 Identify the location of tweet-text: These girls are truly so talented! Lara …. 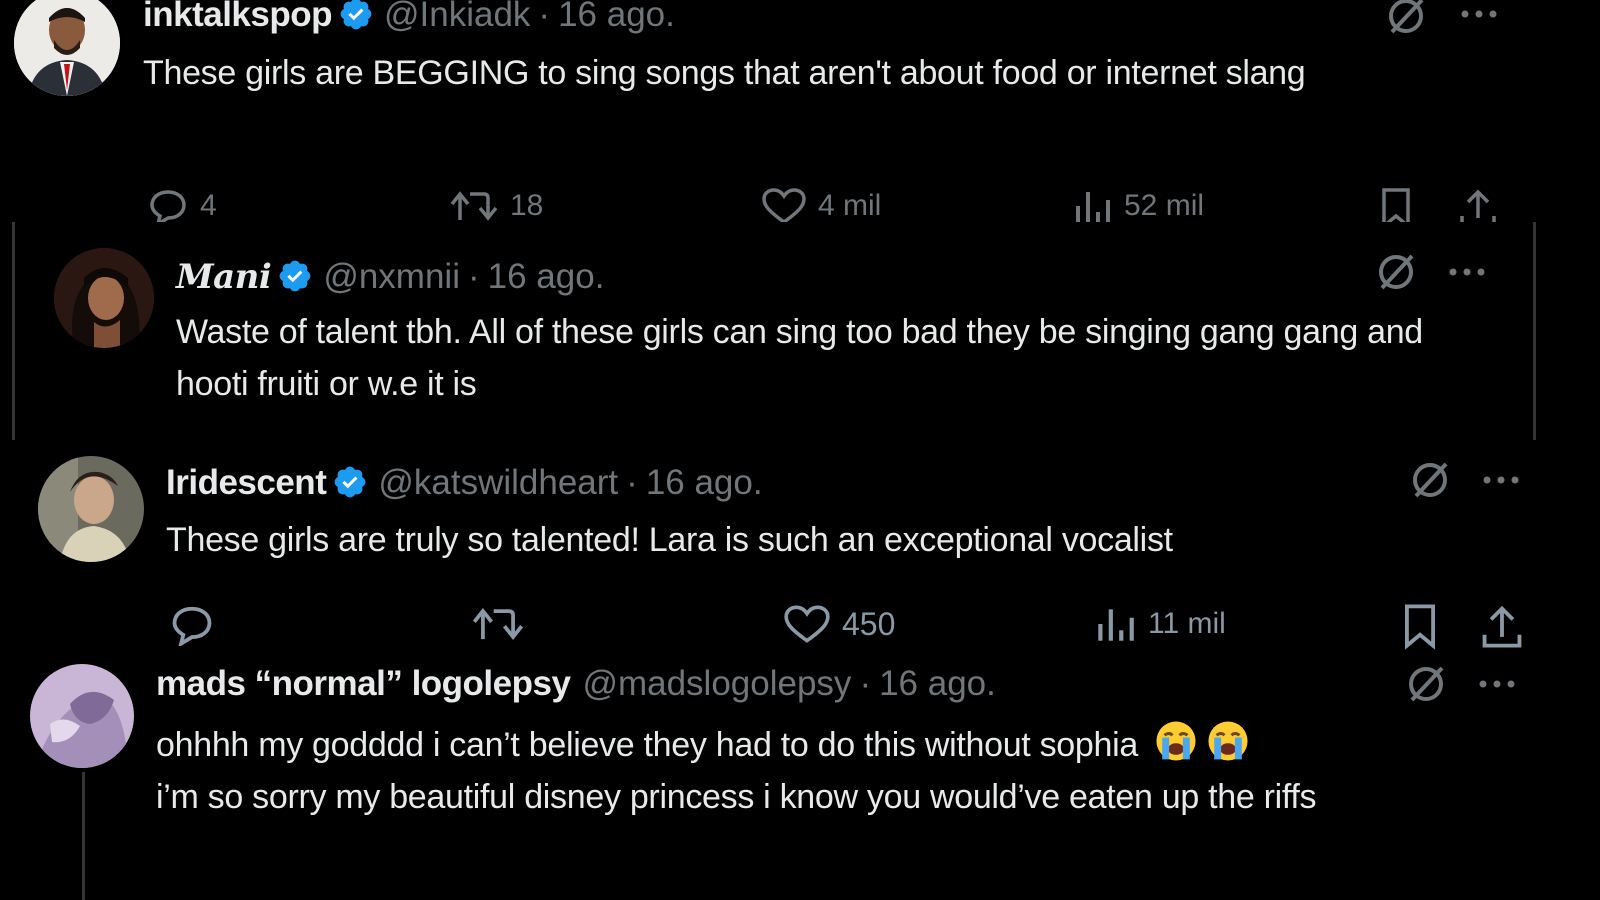
(669, 540).